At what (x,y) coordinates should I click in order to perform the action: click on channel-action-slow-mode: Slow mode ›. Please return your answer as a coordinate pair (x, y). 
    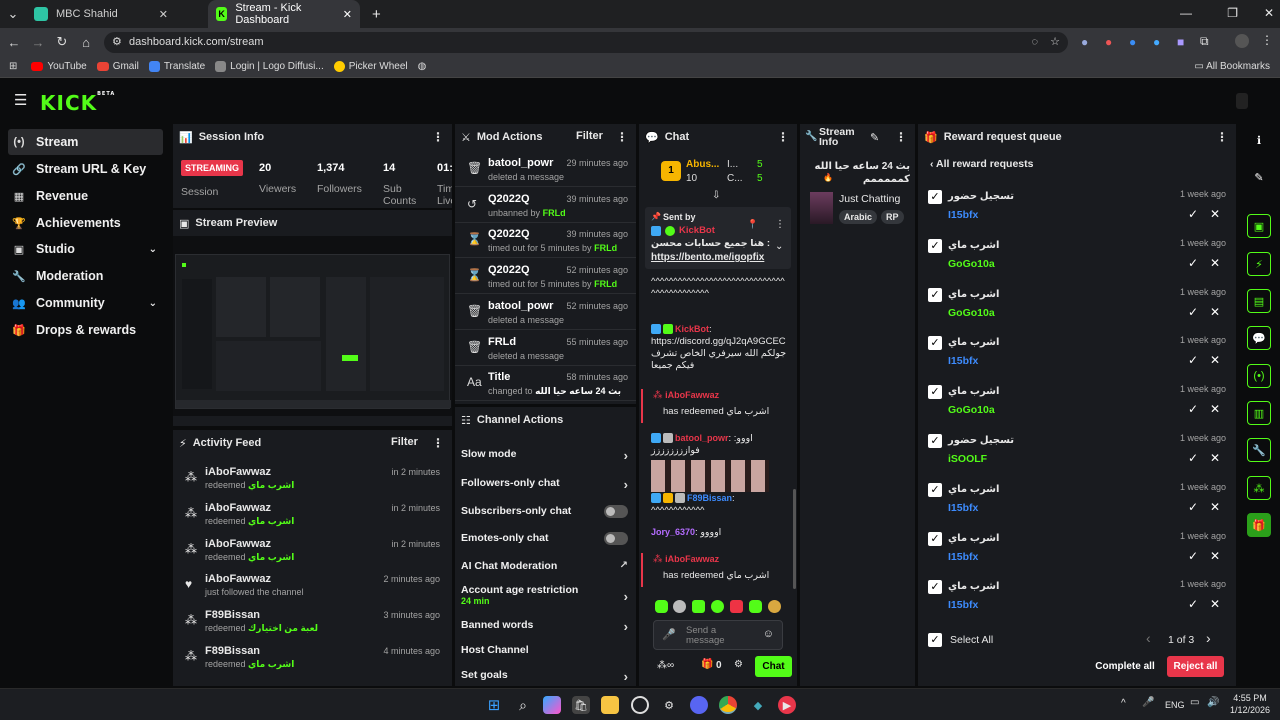
    Looking at the image, I should click on (544, 455).